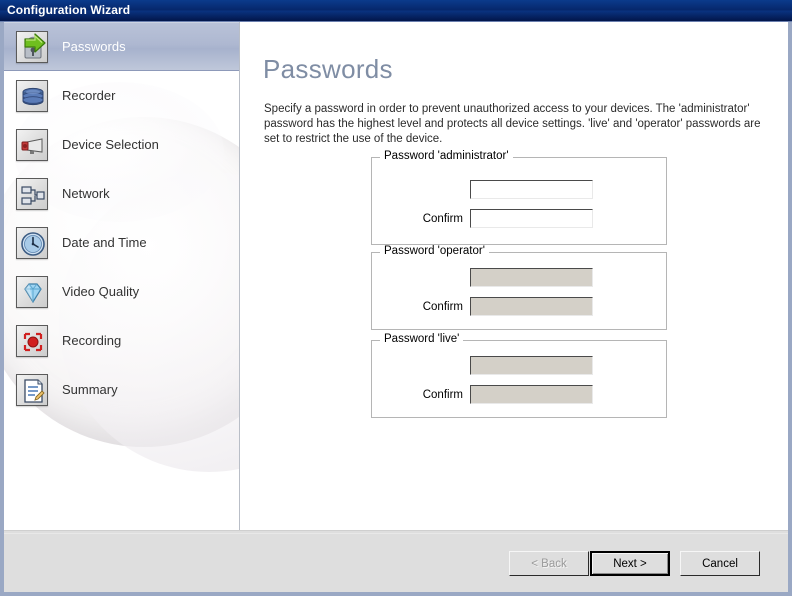 The width and height of the screenshot is (792, 596). What do you see at coordinates (69, 10) in the screenshot?
I see `window-title: Configuration Wizard` at bounding box center [69, 10].